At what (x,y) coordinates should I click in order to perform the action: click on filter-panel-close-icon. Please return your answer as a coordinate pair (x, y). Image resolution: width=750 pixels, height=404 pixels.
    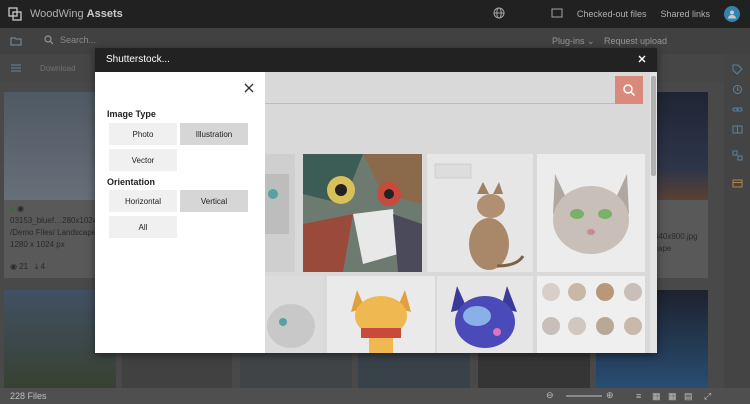
    Looking at the image, I should click on (249, 88).